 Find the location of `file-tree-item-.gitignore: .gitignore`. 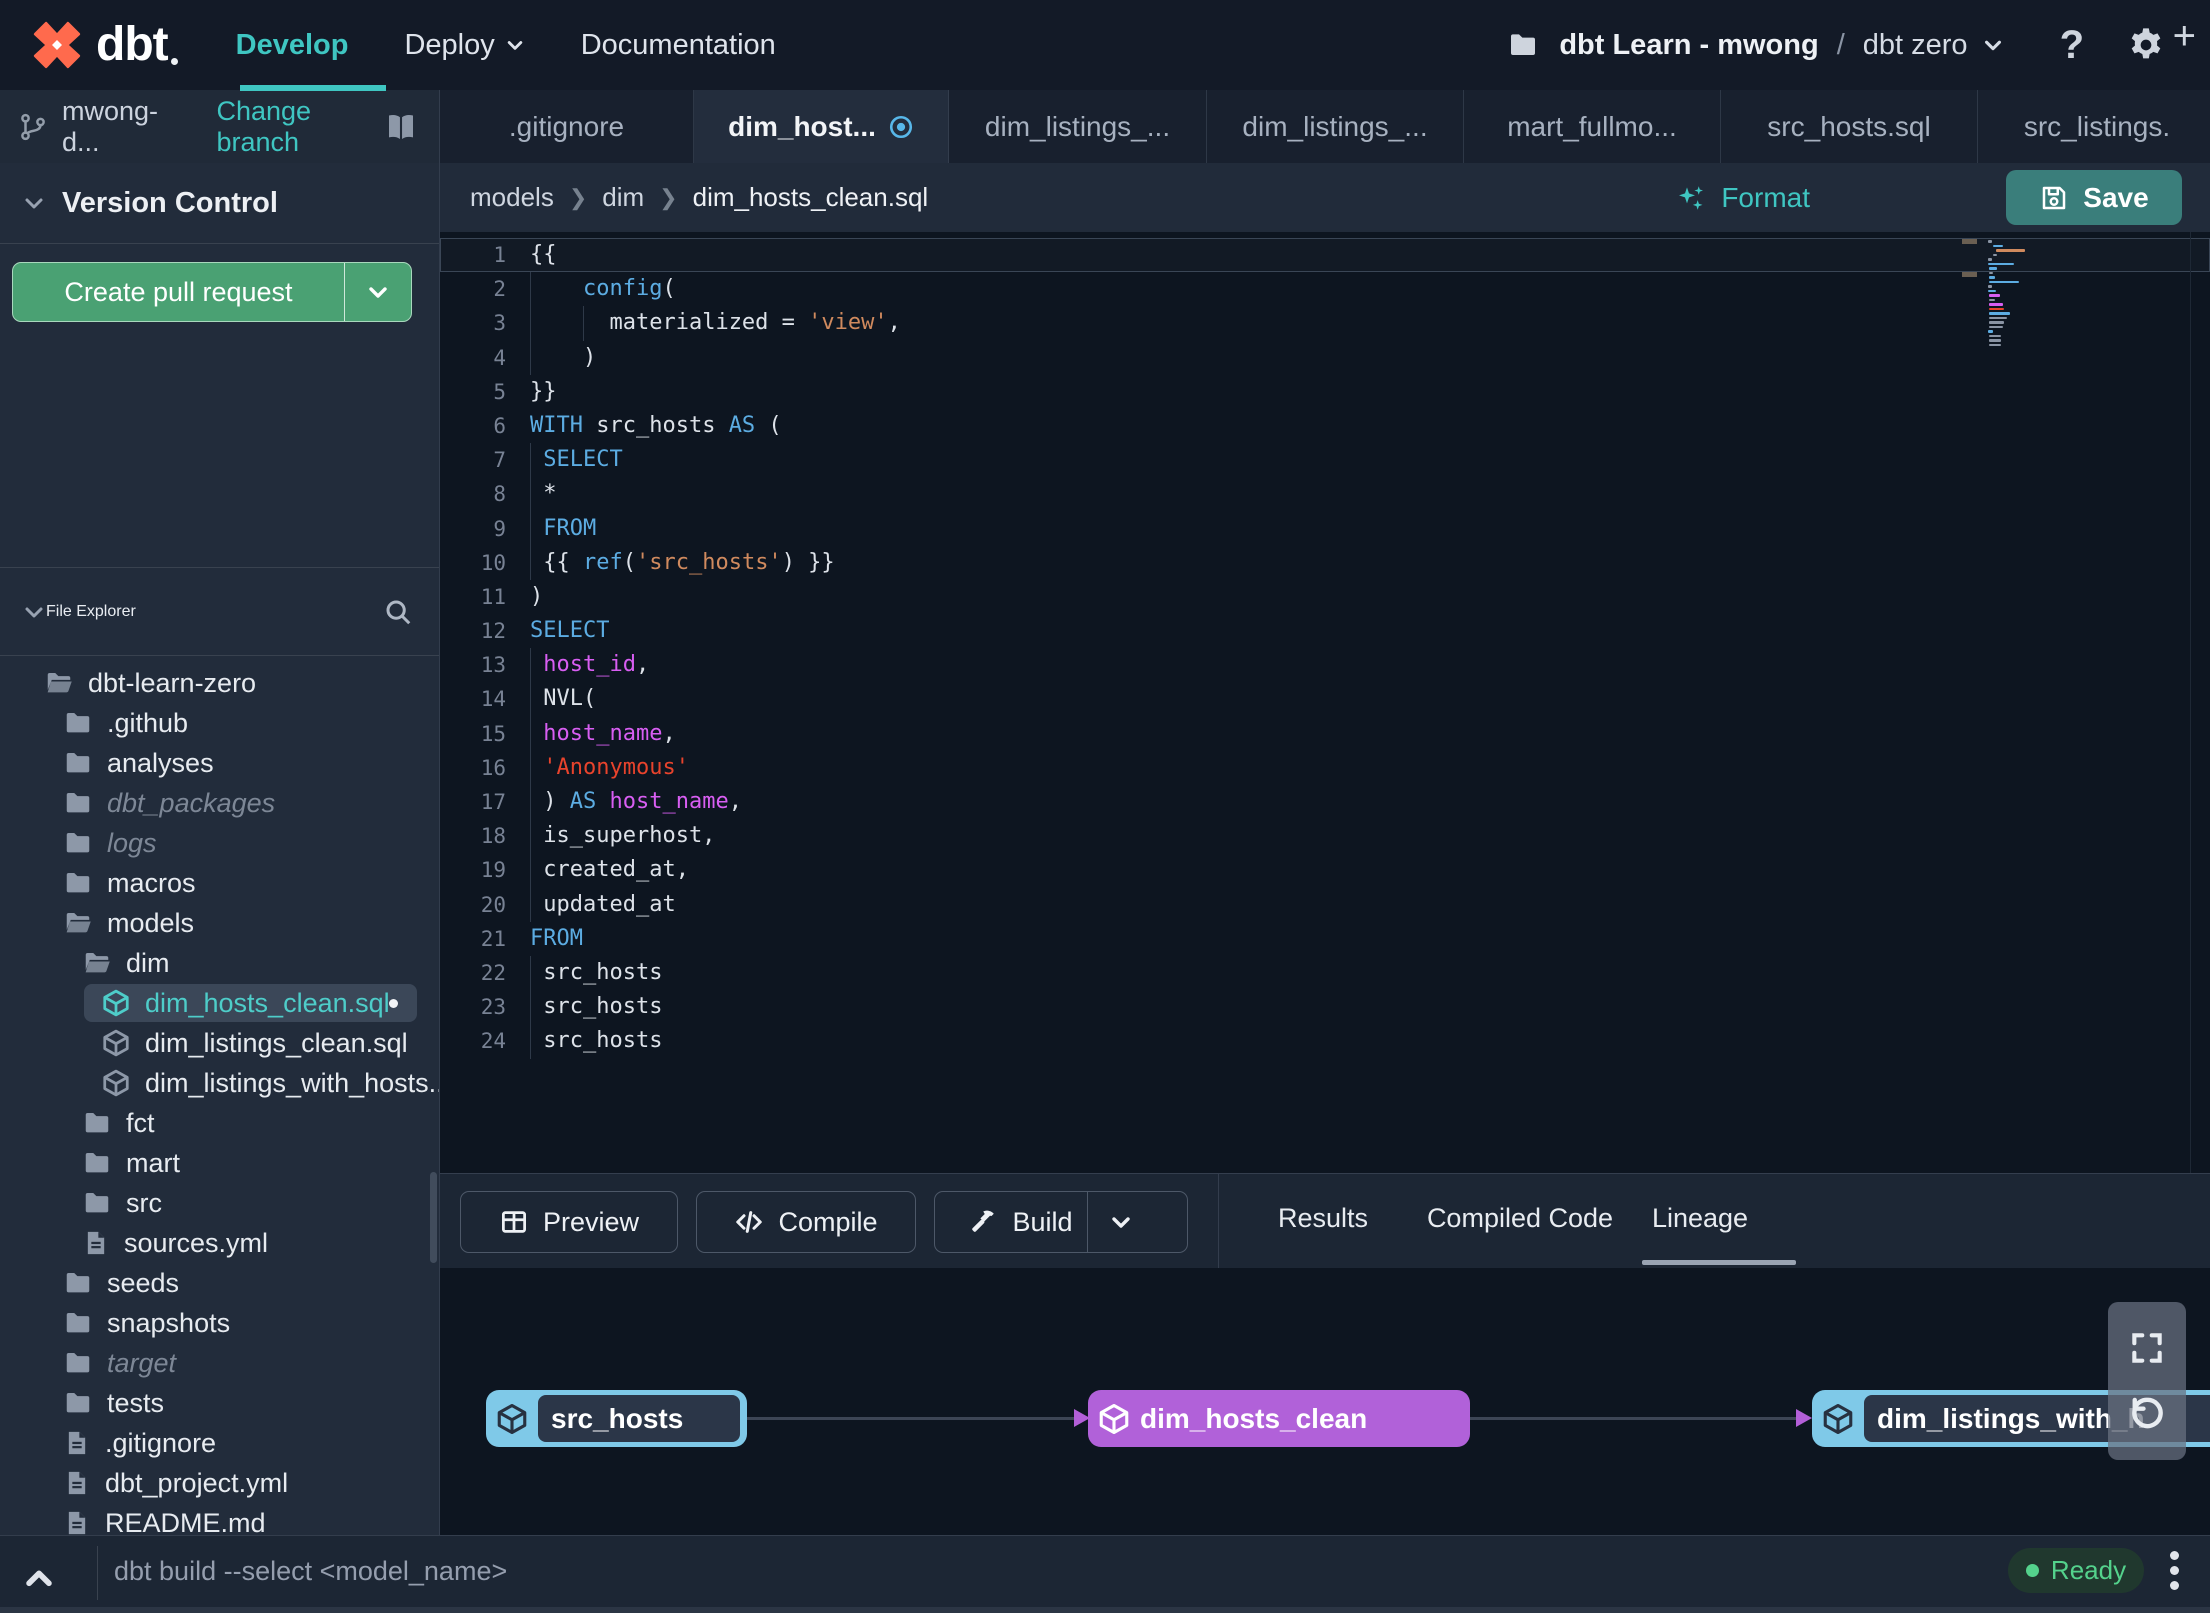

file-tree-item-.gitignore: .gitignore is located at coordinates (219, 1443).